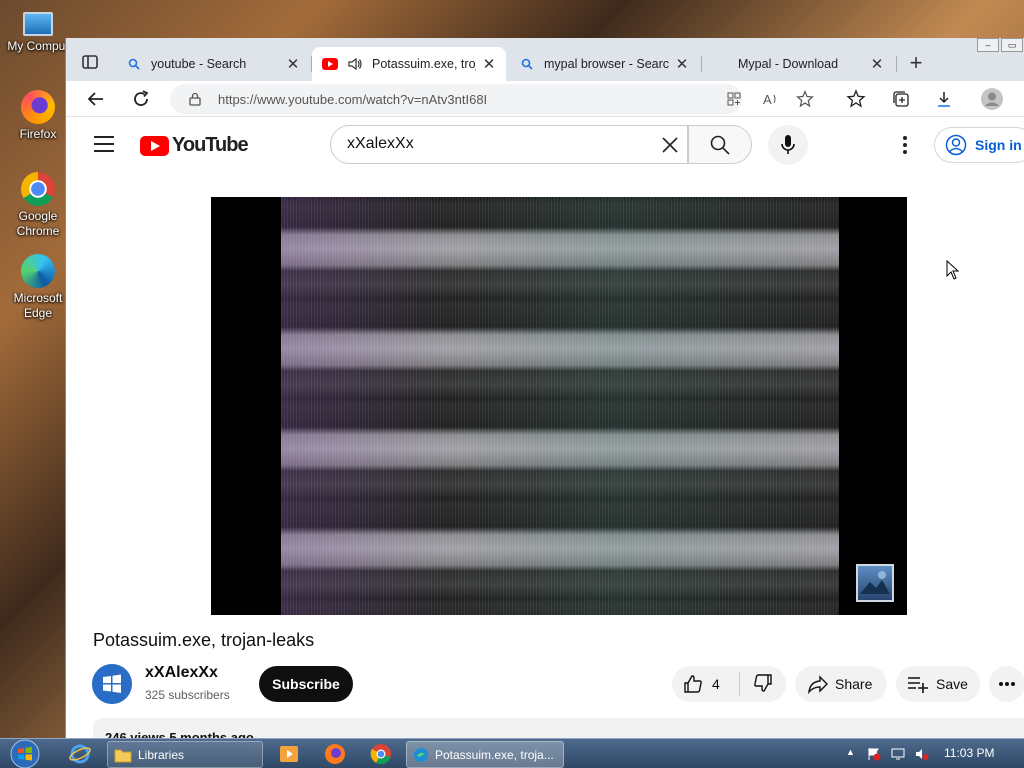 This screenshot has width=1024, height=768. Describe the element at coordinates (509, 144) in the screenshot. I see `search-input: xXalexXx` at that location.